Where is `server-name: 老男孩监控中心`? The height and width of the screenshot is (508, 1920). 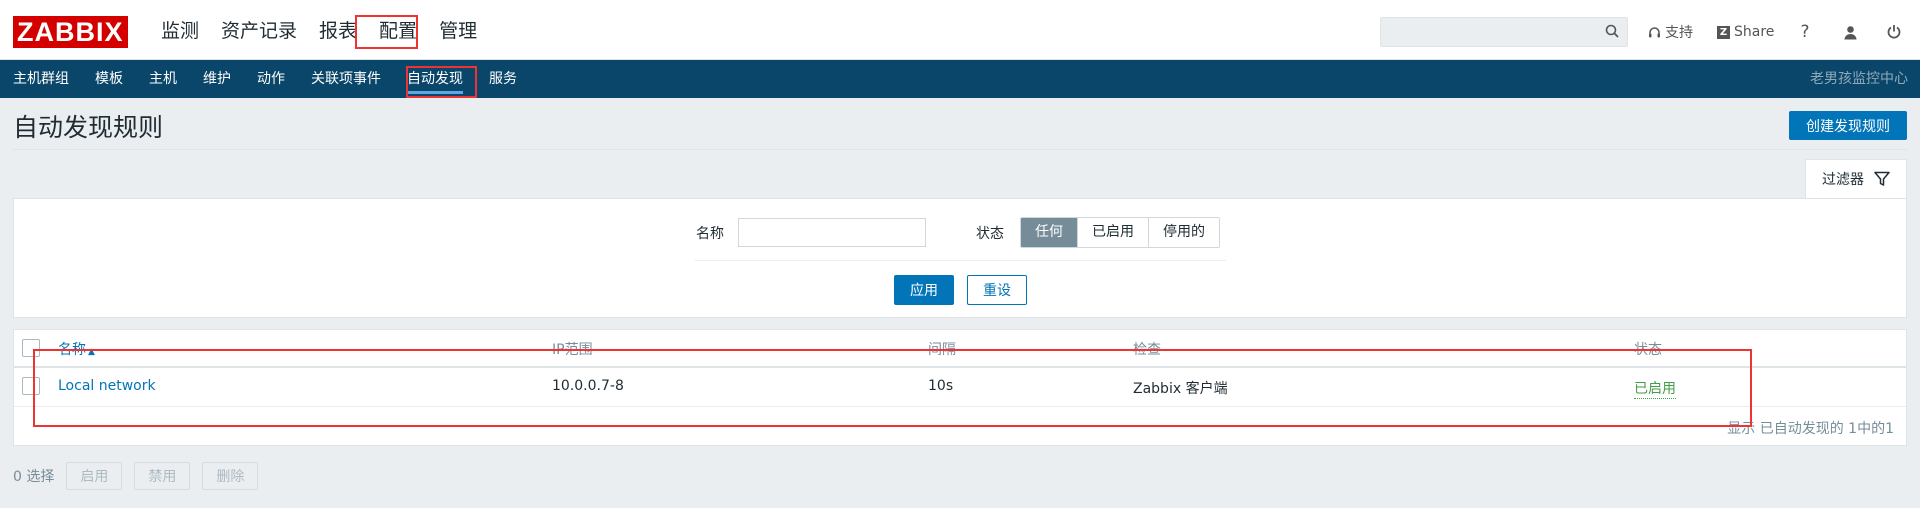 server-name: 老男孩监控中心 is located at coordinates (1859, 79).